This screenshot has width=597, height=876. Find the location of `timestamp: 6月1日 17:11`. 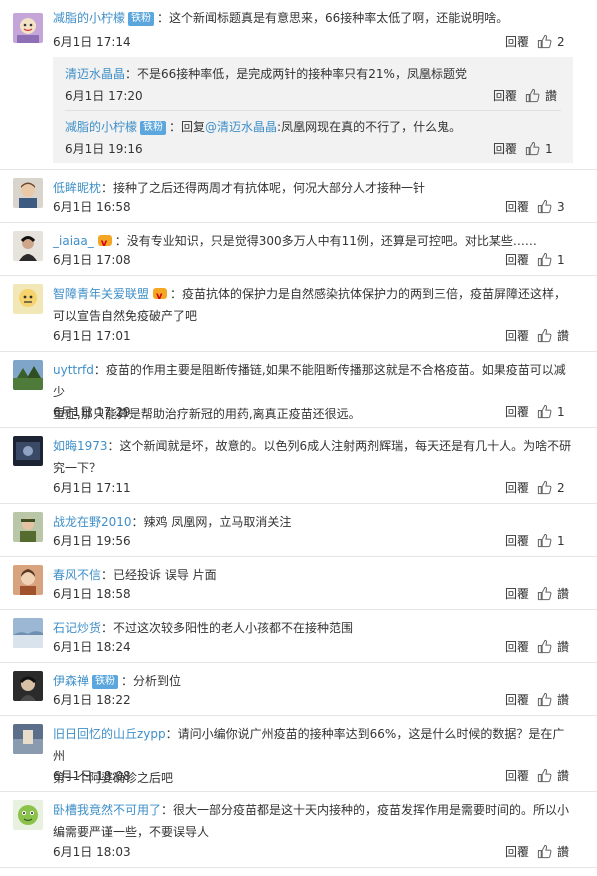

timestamp: 6月1日 17:11 is located at coordinates (92, 488).